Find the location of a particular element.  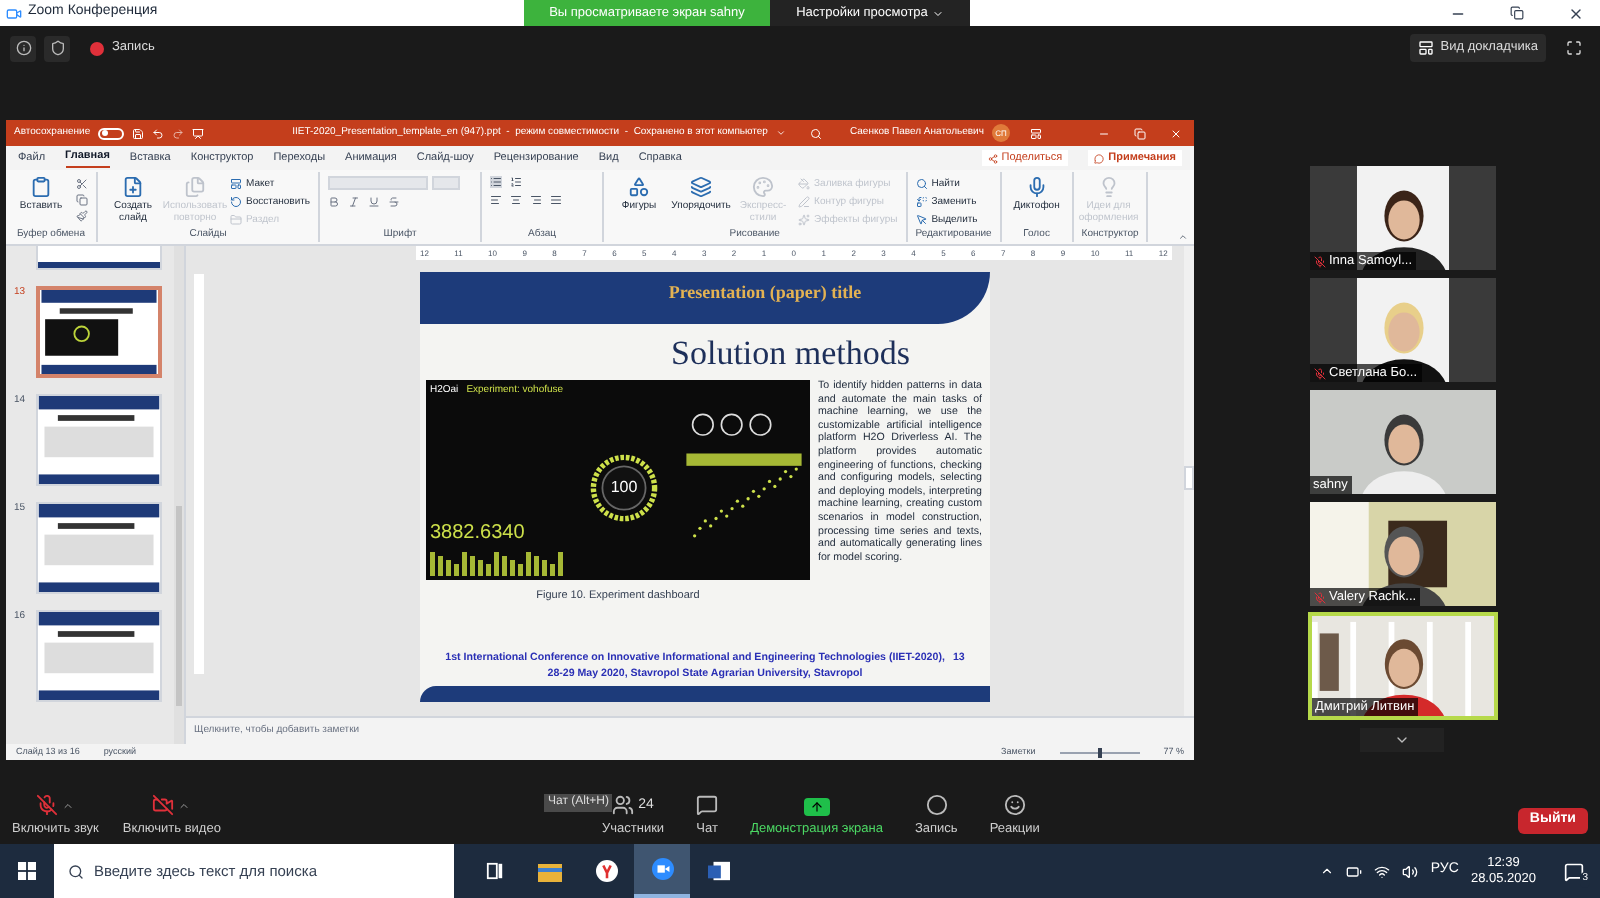

brush-icon is located at coordinates (82, 216).